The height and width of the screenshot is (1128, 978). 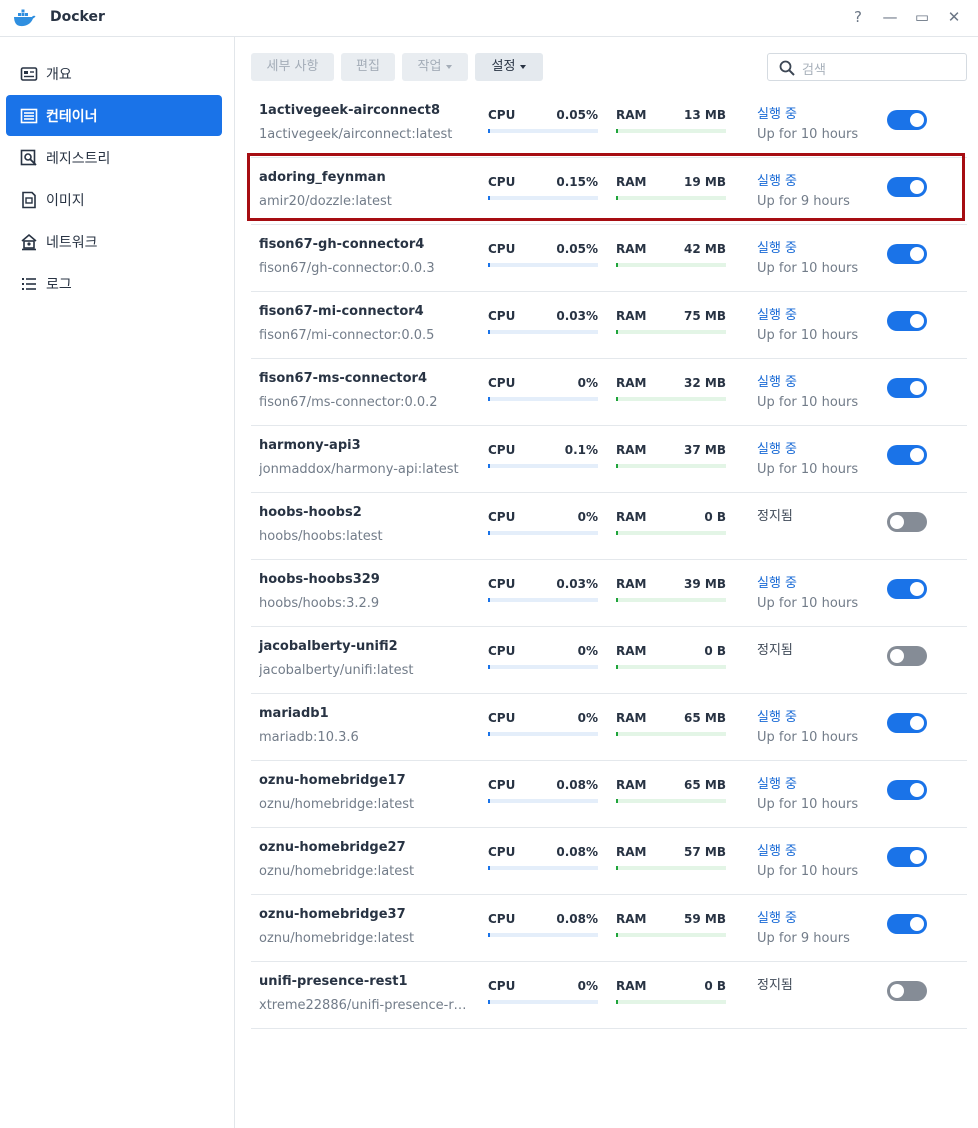 I want to click on sidebar-item-log: 로그, so click(x=114, y=283).